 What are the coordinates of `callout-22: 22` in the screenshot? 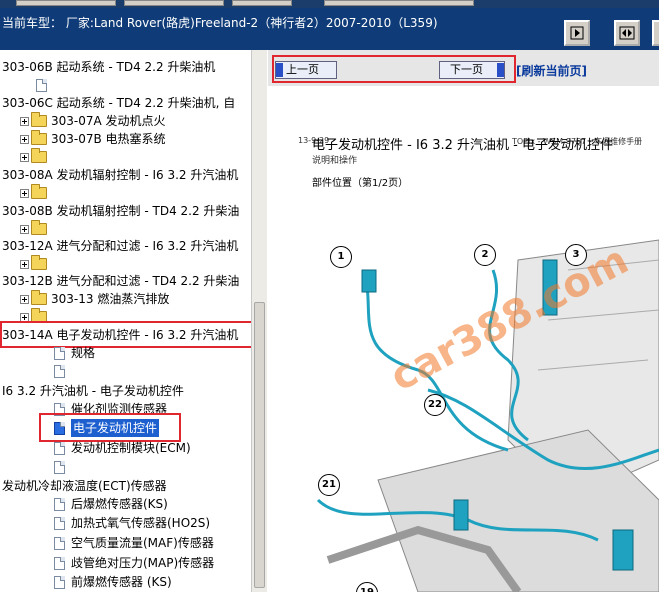 It's located at (435, 405).